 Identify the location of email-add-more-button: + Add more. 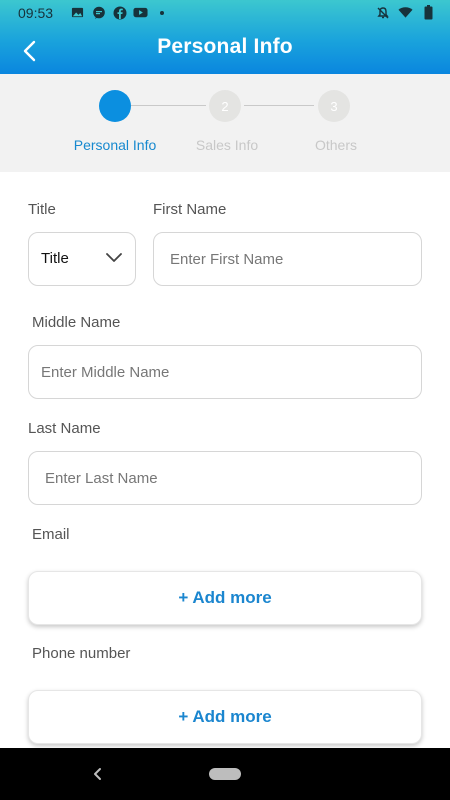
(225, 598).